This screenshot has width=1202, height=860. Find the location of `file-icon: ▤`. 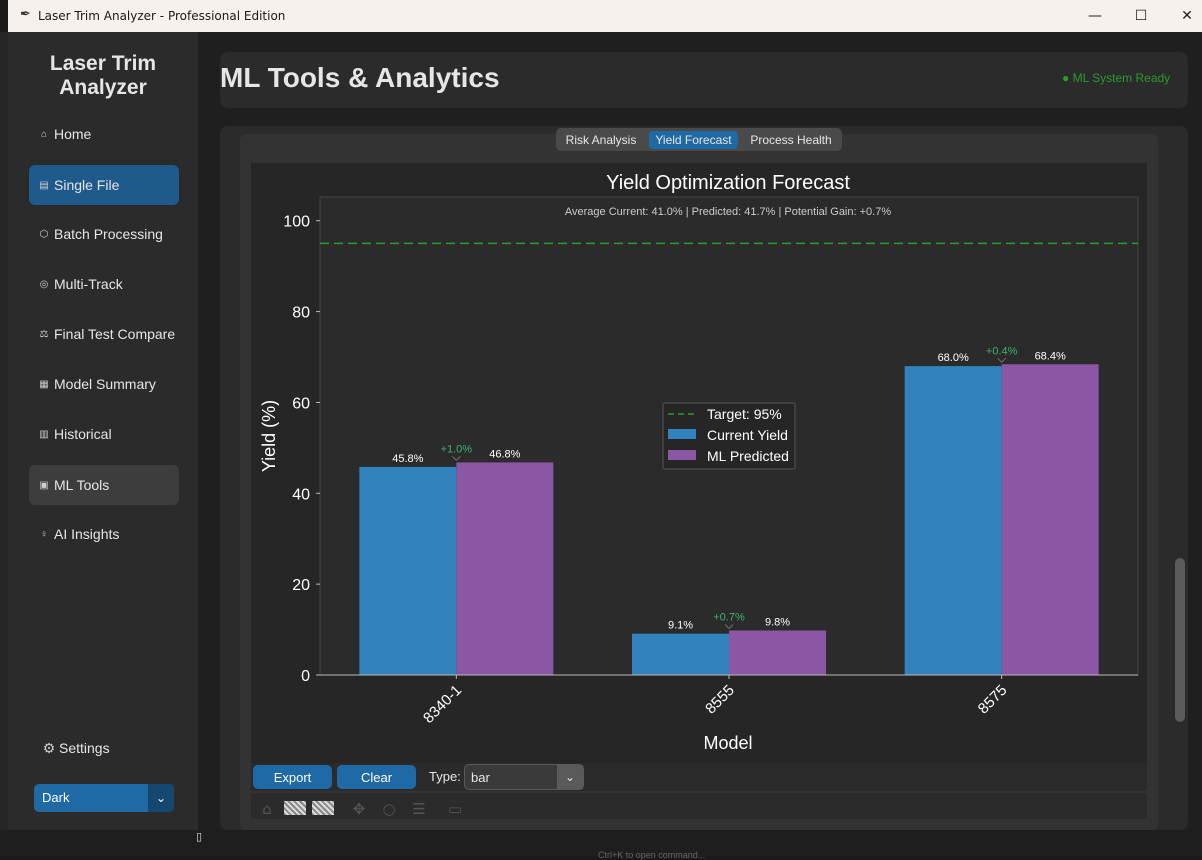

file-icon: ▤ is located at coordinates (44, 185).